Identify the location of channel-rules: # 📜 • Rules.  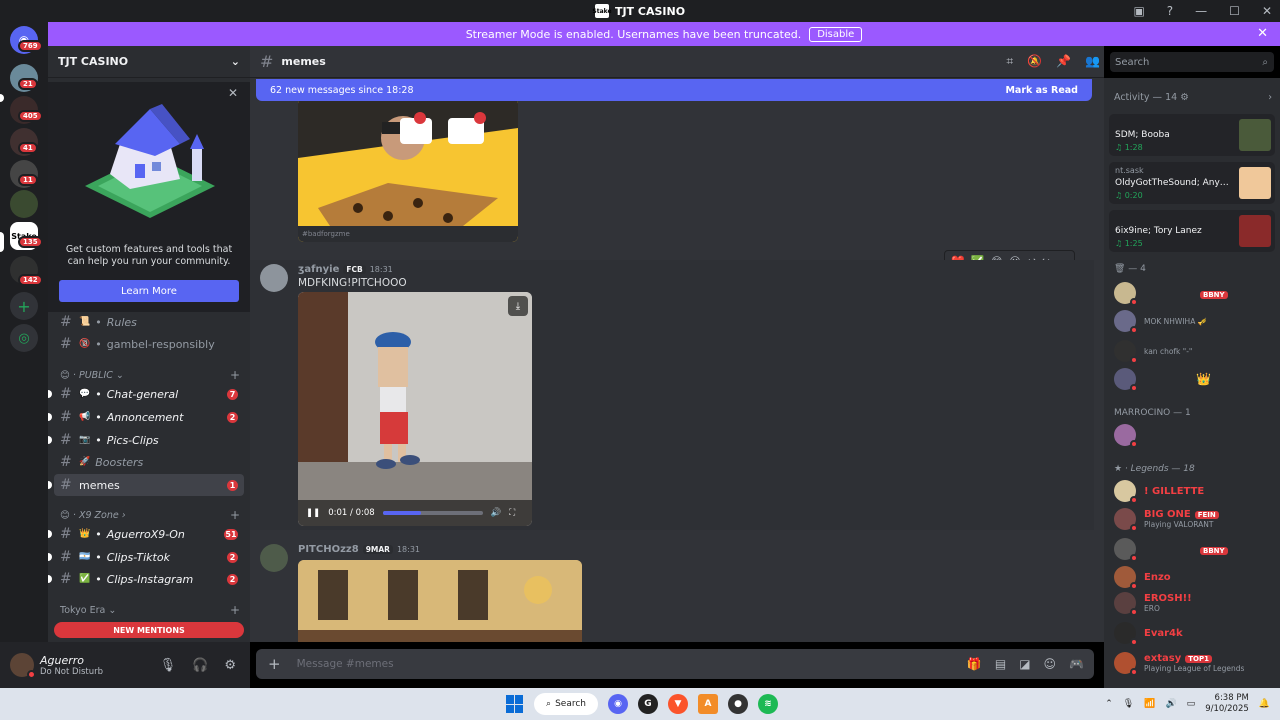
(149, 322).